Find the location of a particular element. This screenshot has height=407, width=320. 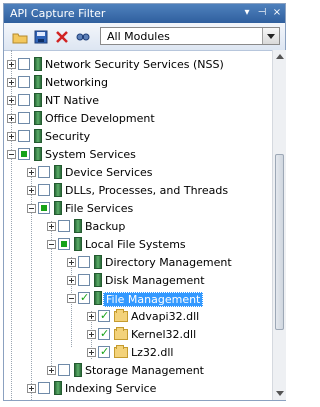

tree-item-label: Storage Management is located at coordinates (144, 370).